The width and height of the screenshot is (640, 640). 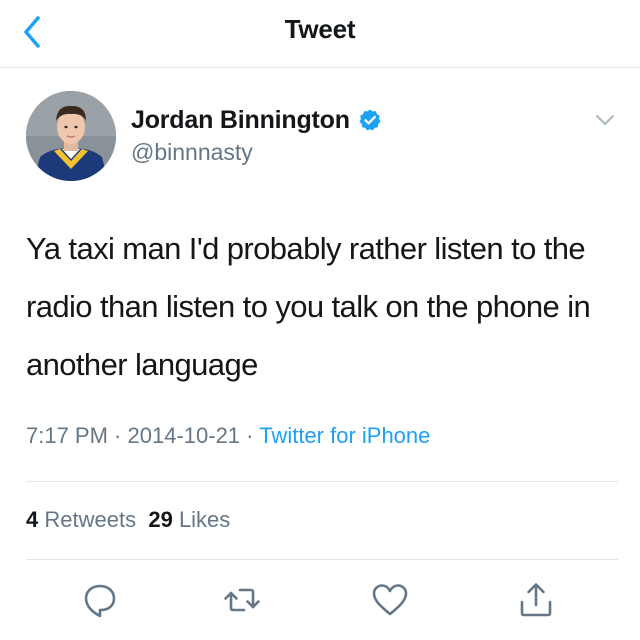 I want to click on share-icon, so click(x=536, y=600).